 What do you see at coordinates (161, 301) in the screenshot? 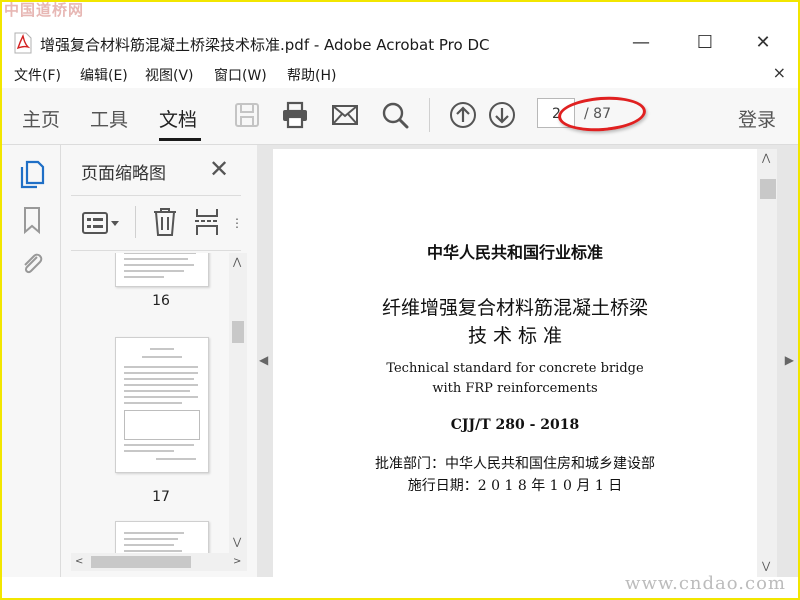
I see `thumbnail-label: 16` at bounding box center [161, 301].